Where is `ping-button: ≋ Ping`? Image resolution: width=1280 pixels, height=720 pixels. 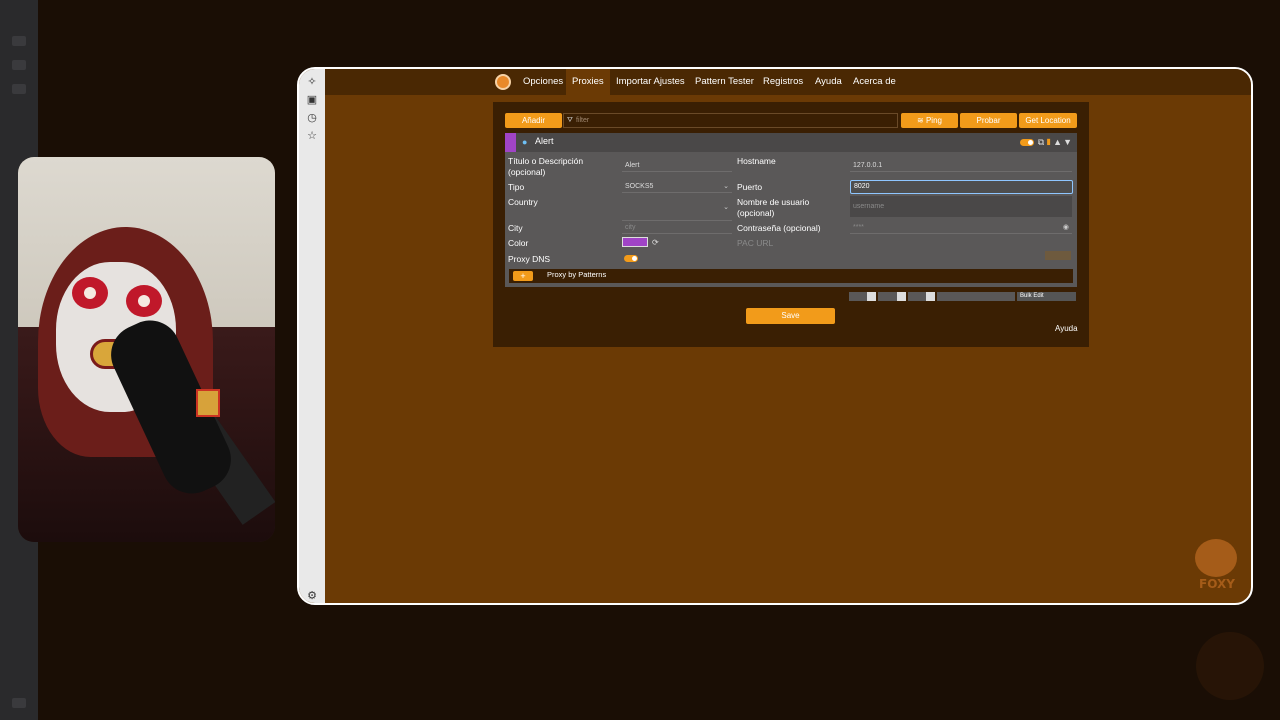 ping-button: ≋ Ping is located at coordinates (929, 120).